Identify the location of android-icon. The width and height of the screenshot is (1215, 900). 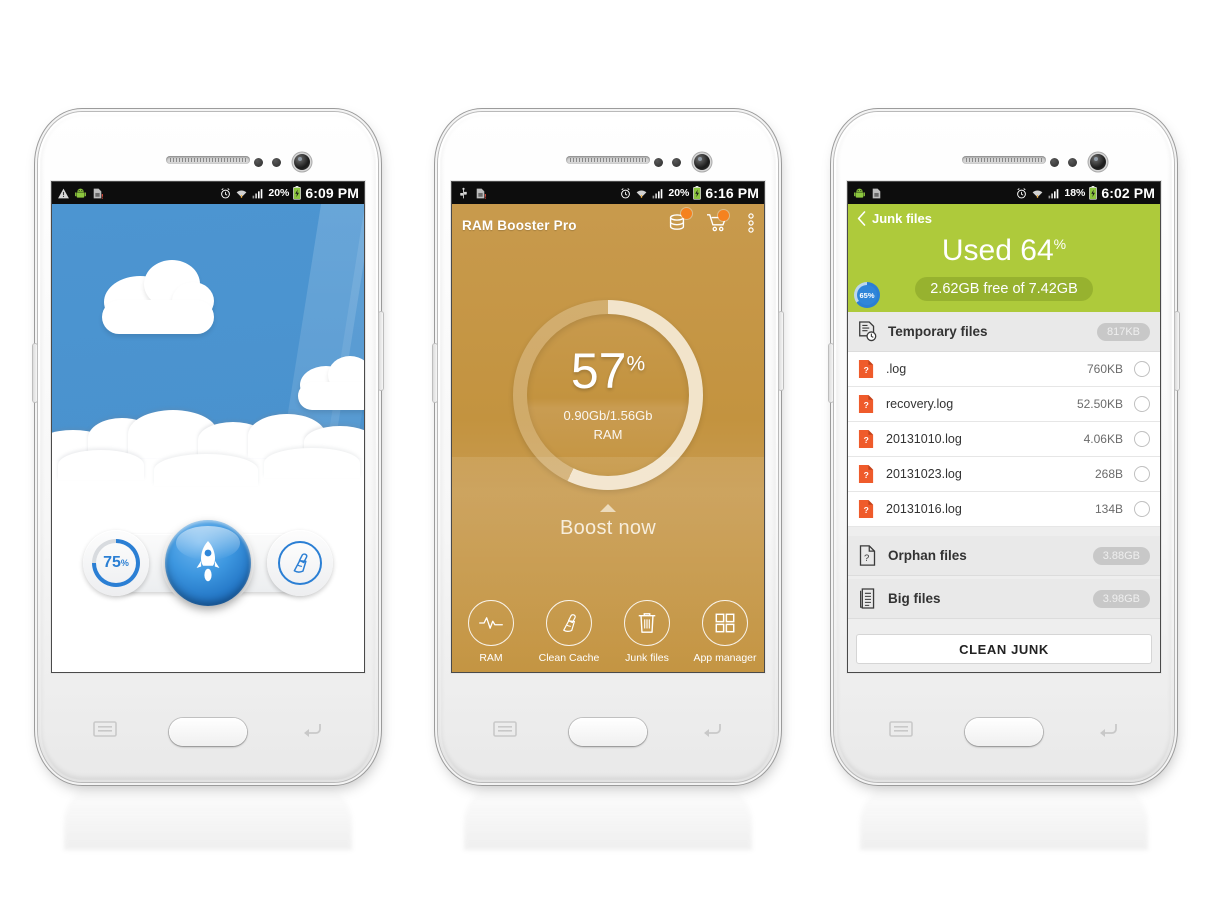
(80, 193).